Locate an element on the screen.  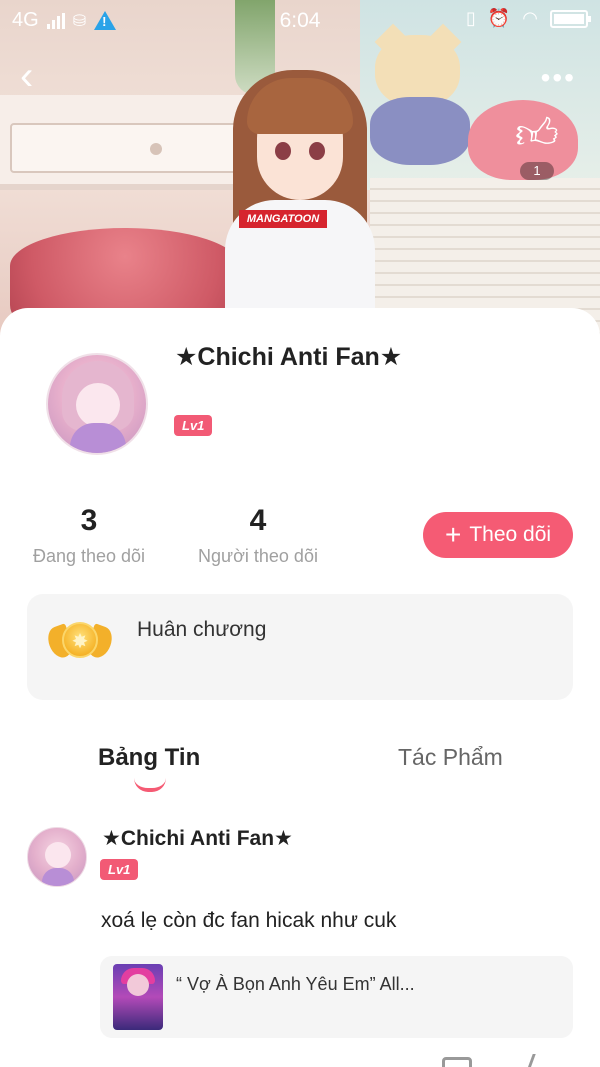
like-button: 👍︎ 1 is located at coordinates (537, 145).